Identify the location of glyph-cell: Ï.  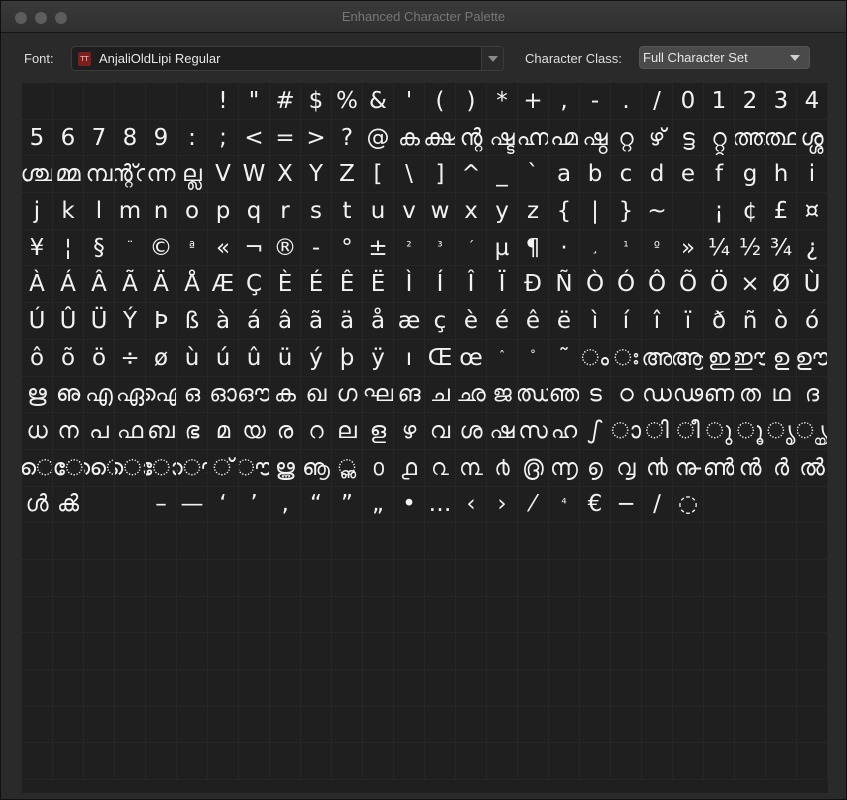
(502, 285).